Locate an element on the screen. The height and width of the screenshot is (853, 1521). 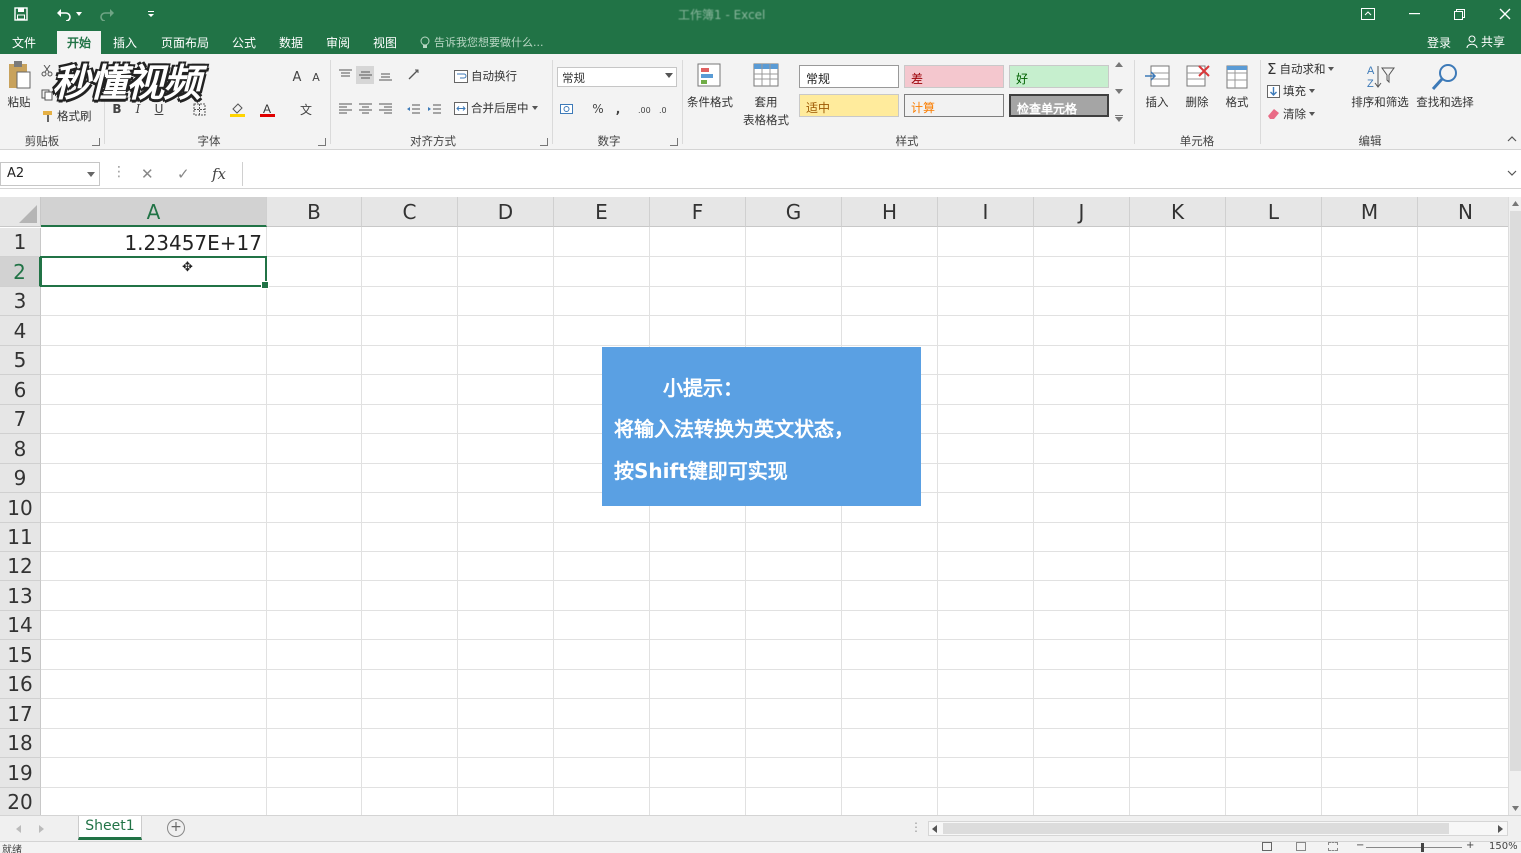
enter-icon: ✓ is located at coordinates (183, 174).